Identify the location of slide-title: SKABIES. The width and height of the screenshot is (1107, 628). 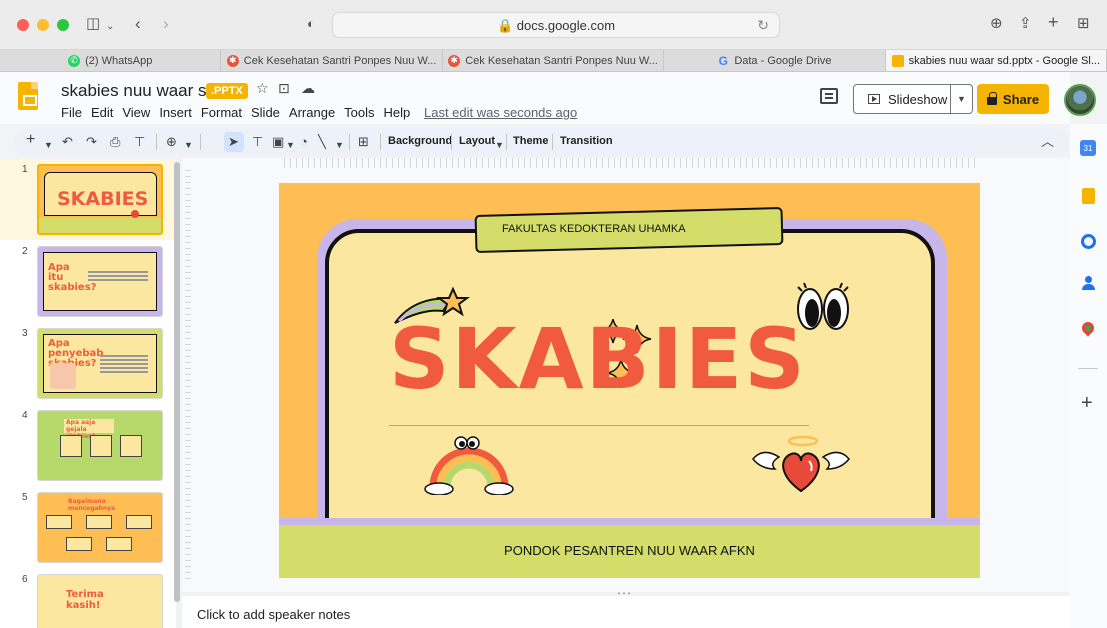
(598, 359).